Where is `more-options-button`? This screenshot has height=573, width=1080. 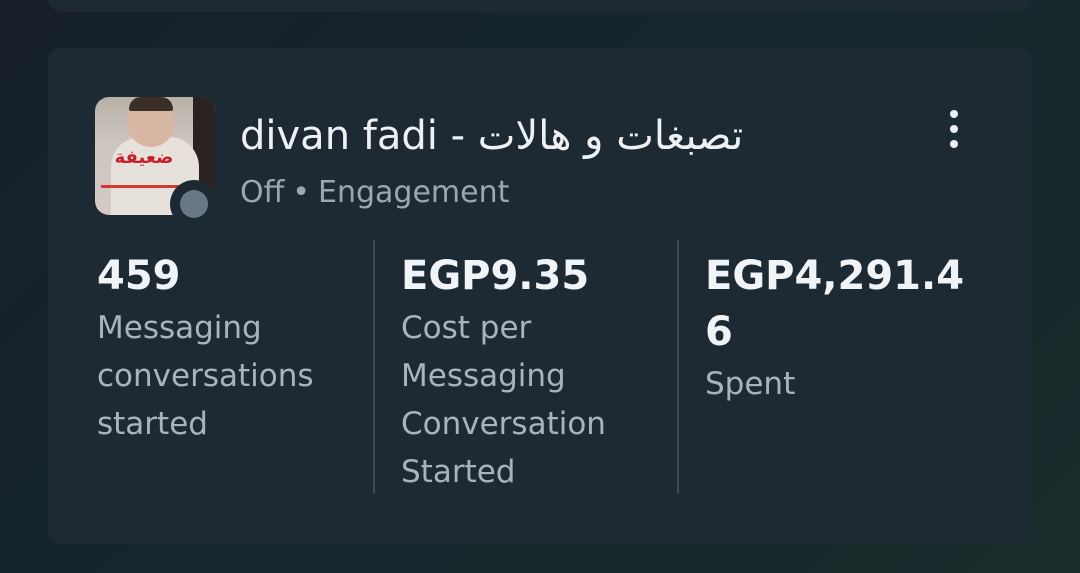
more-options-button is located at coordinates (954, 129).